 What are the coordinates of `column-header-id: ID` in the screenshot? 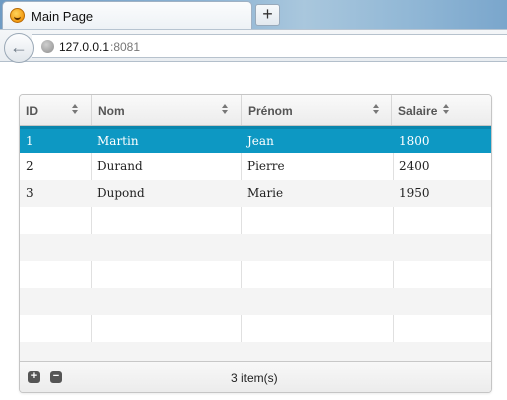 It's located at (56, 110).